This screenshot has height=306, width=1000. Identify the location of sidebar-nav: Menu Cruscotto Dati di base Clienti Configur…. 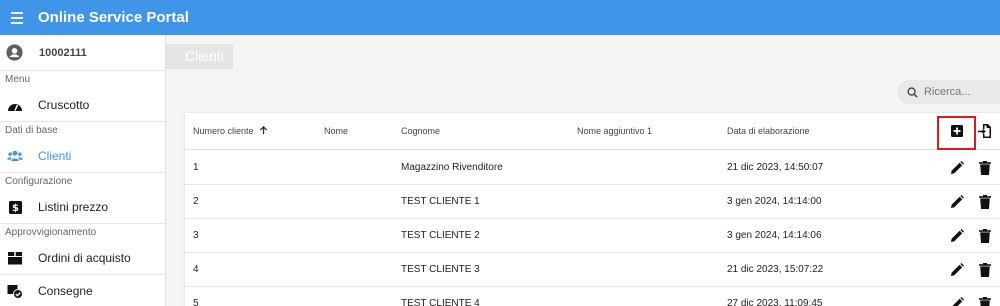
(82, 188).